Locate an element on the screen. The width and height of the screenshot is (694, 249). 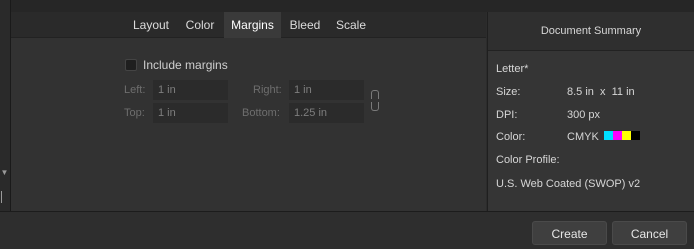
summary-profile-value: U.S. Web Coated (SWOP) v2 is located at coordinates (568, 184).